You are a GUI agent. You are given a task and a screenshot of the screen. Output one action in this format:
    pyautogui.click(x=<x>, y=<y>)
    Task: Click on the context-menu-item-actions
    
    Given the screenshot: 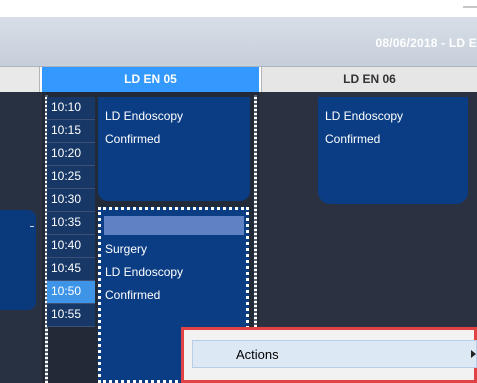 What is the action you would take?
    pyautogui.click(x=334, y=354)
    